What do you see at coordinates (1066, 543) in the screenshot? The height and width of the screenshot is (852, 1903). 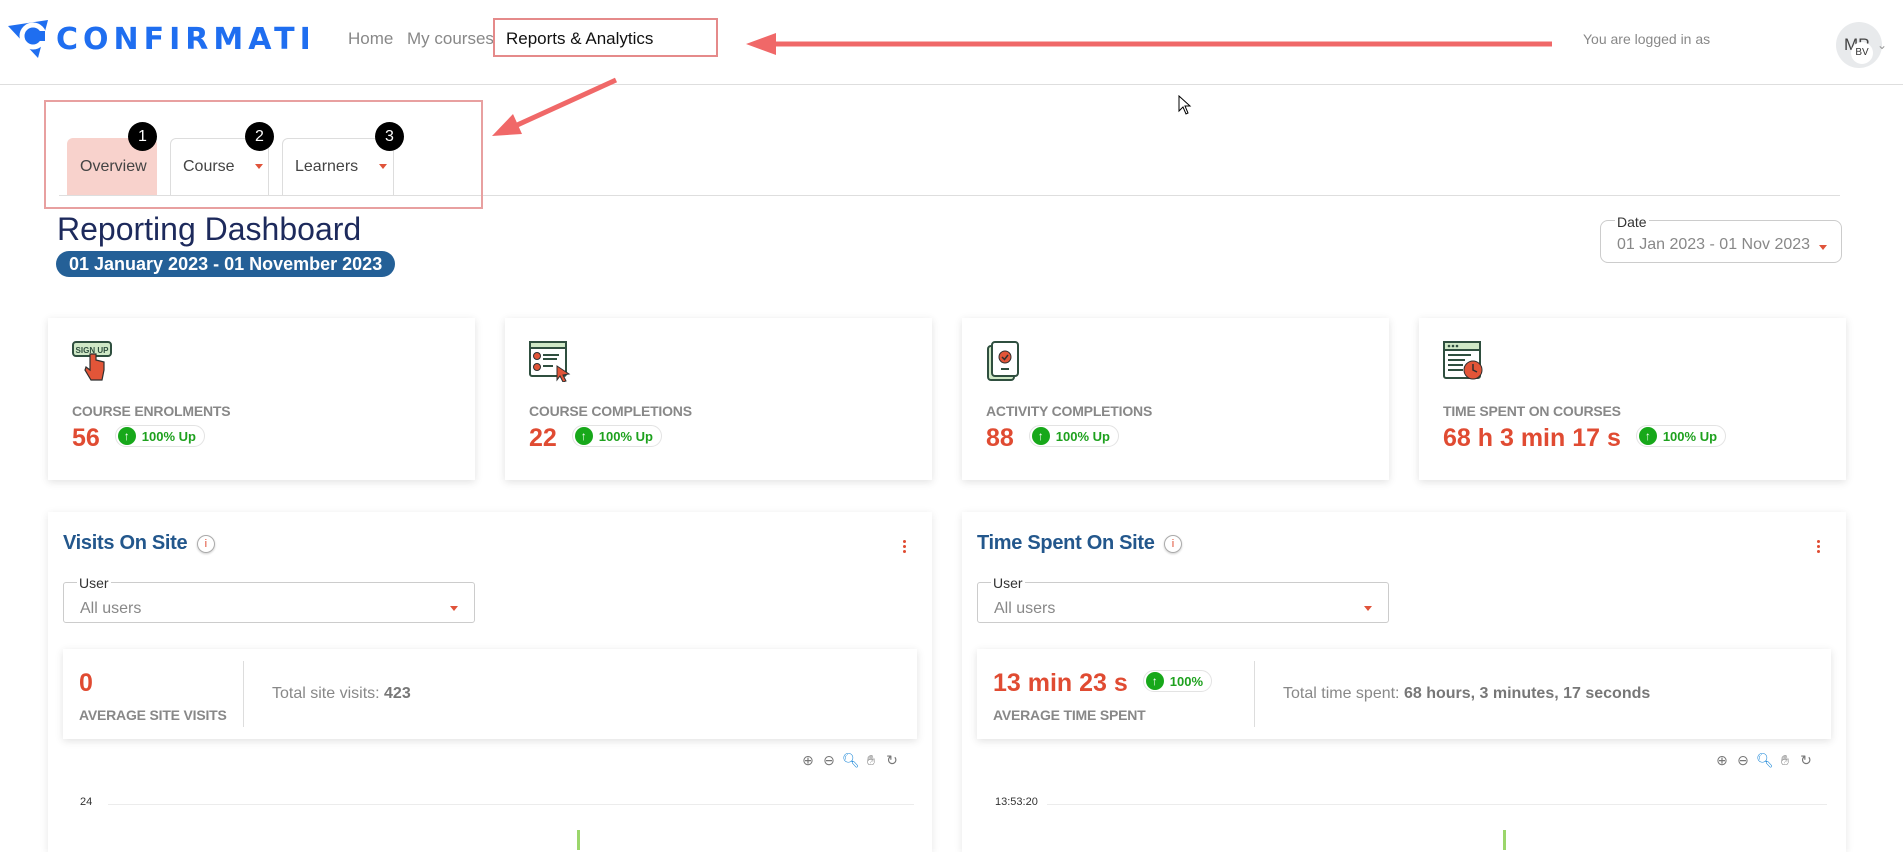 I see `panel-title-text: Time Spent On Site` at bounding box center [1066, 543].